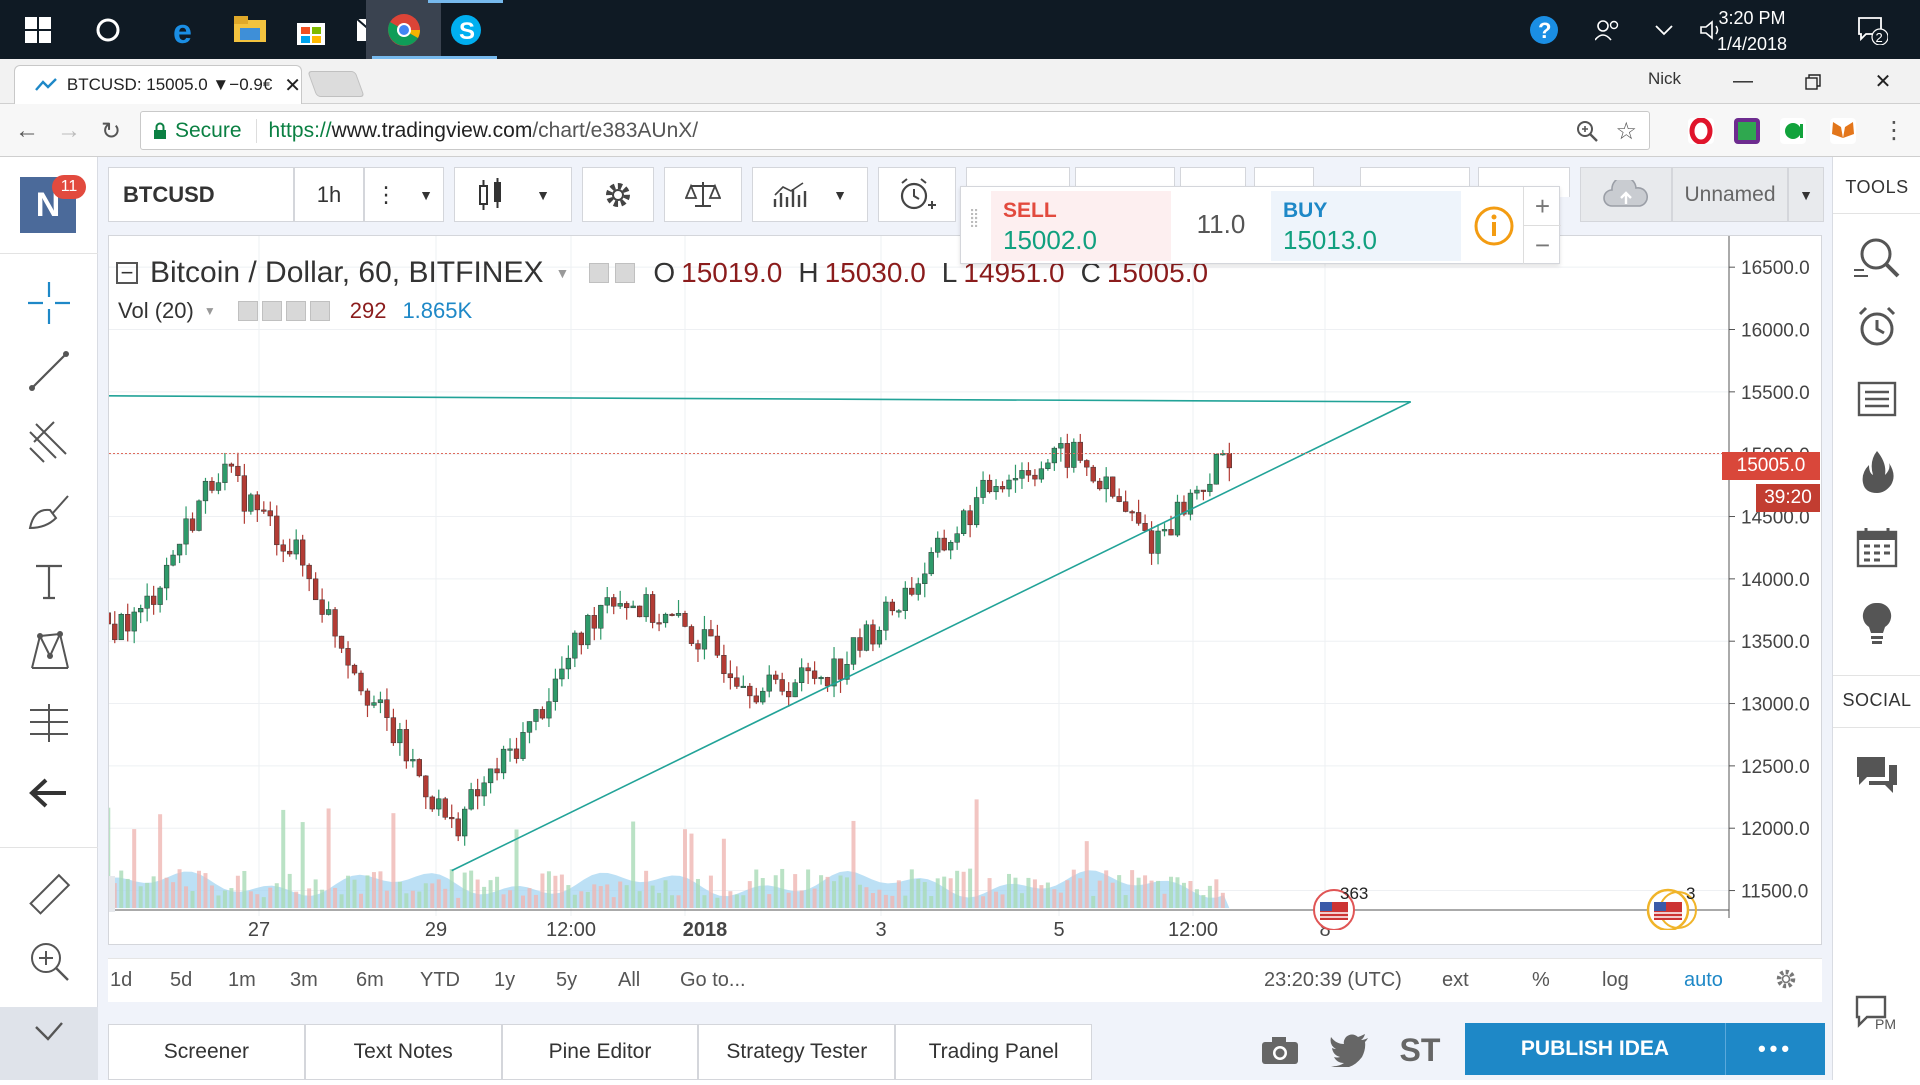 The height and width of the screenshot is (1085, 1920). I want to click on bookmark-star-icon: ☆, so click(1626, 131).